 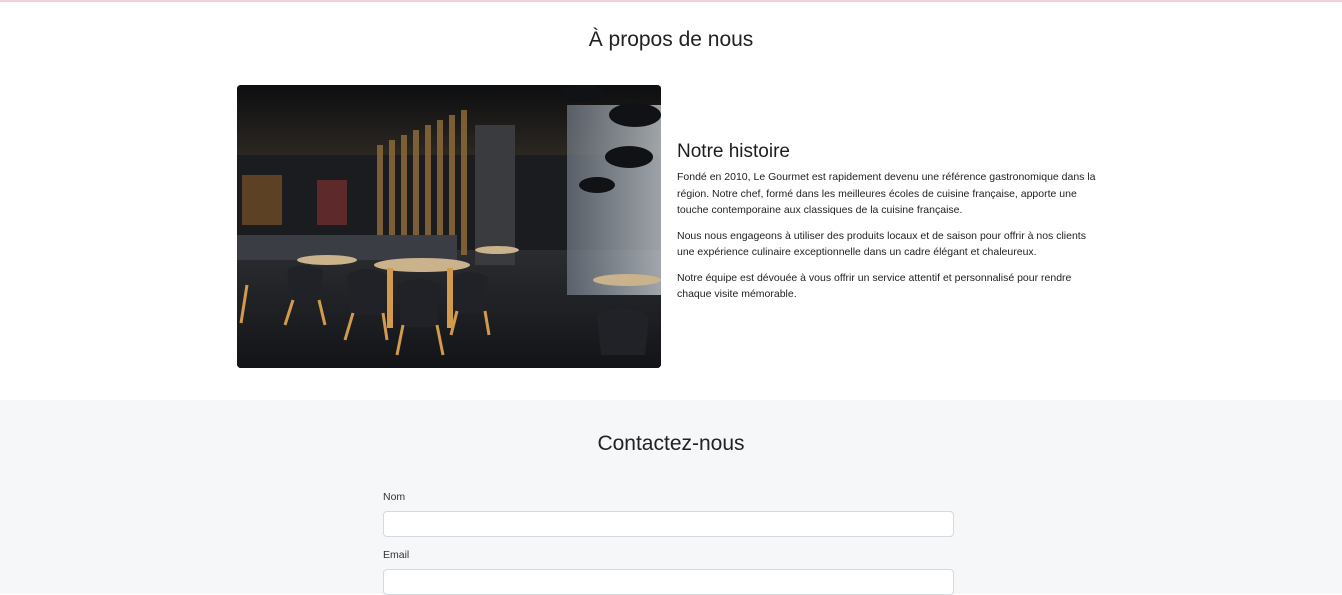 I want to click on name-label: Nom, so click(x=394, y=497).